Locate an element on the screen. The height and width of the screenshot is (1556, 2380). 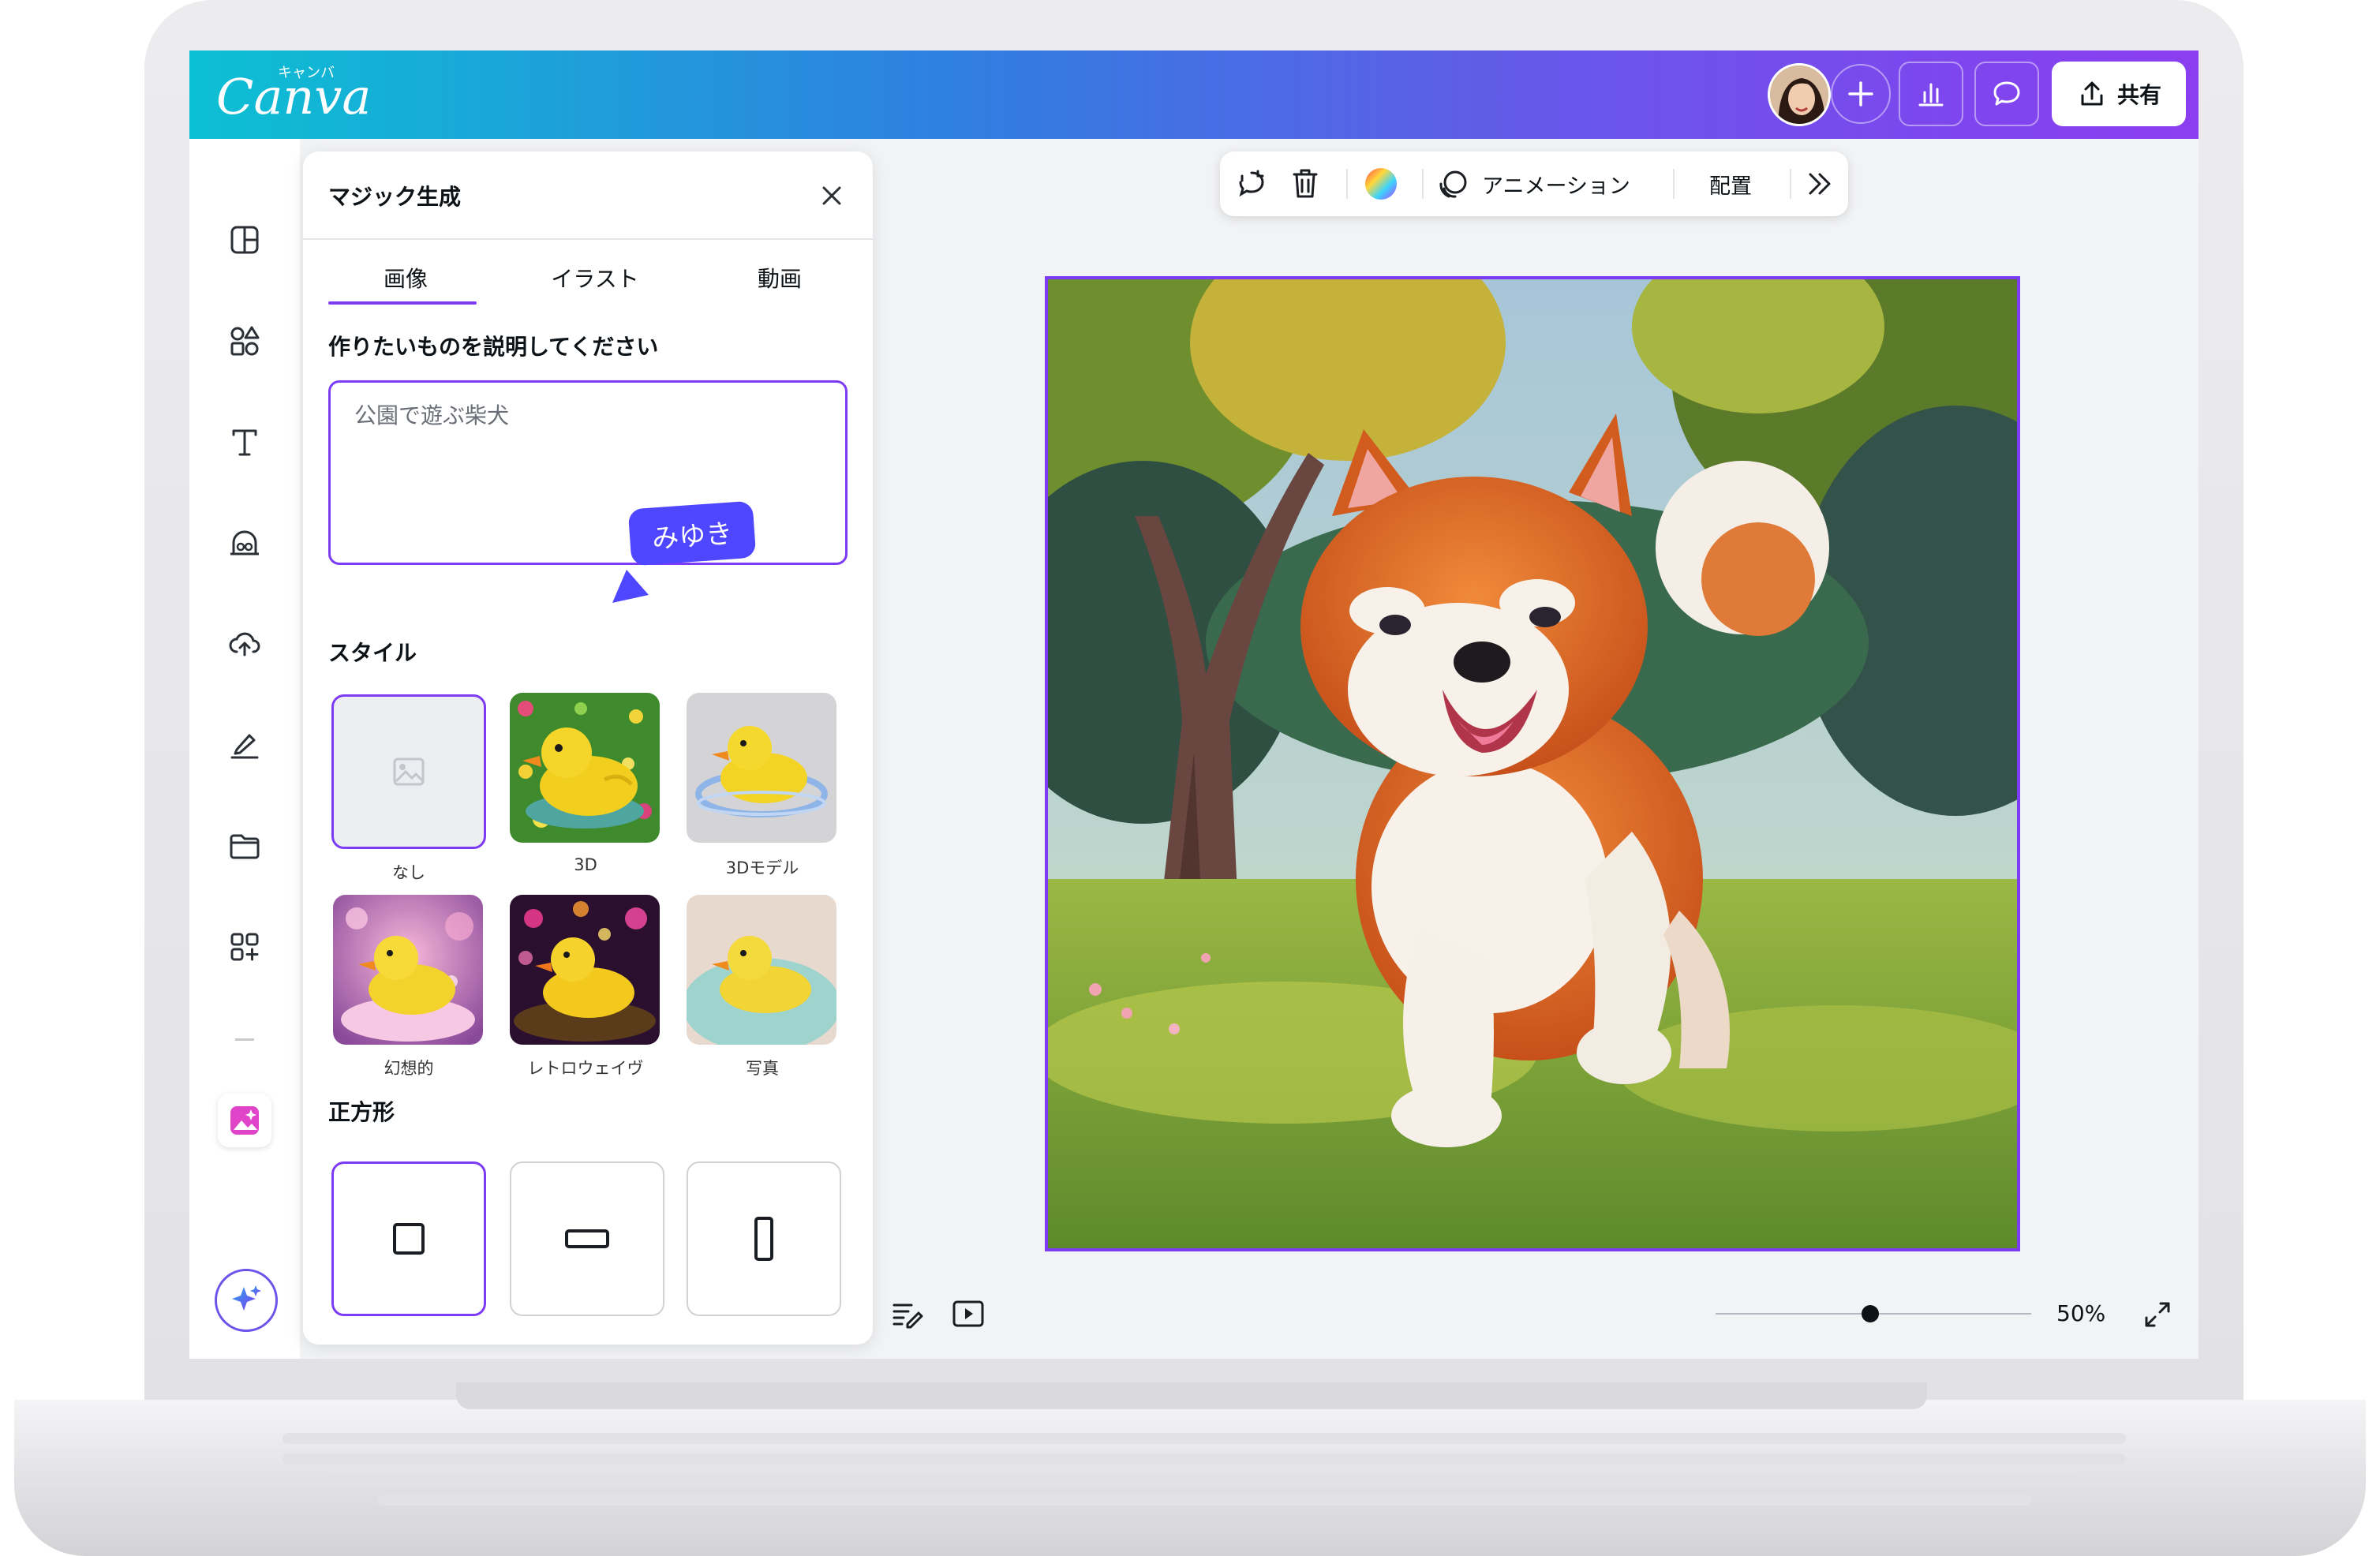
share-button: 共有 is located at coordinates (2119, 94).